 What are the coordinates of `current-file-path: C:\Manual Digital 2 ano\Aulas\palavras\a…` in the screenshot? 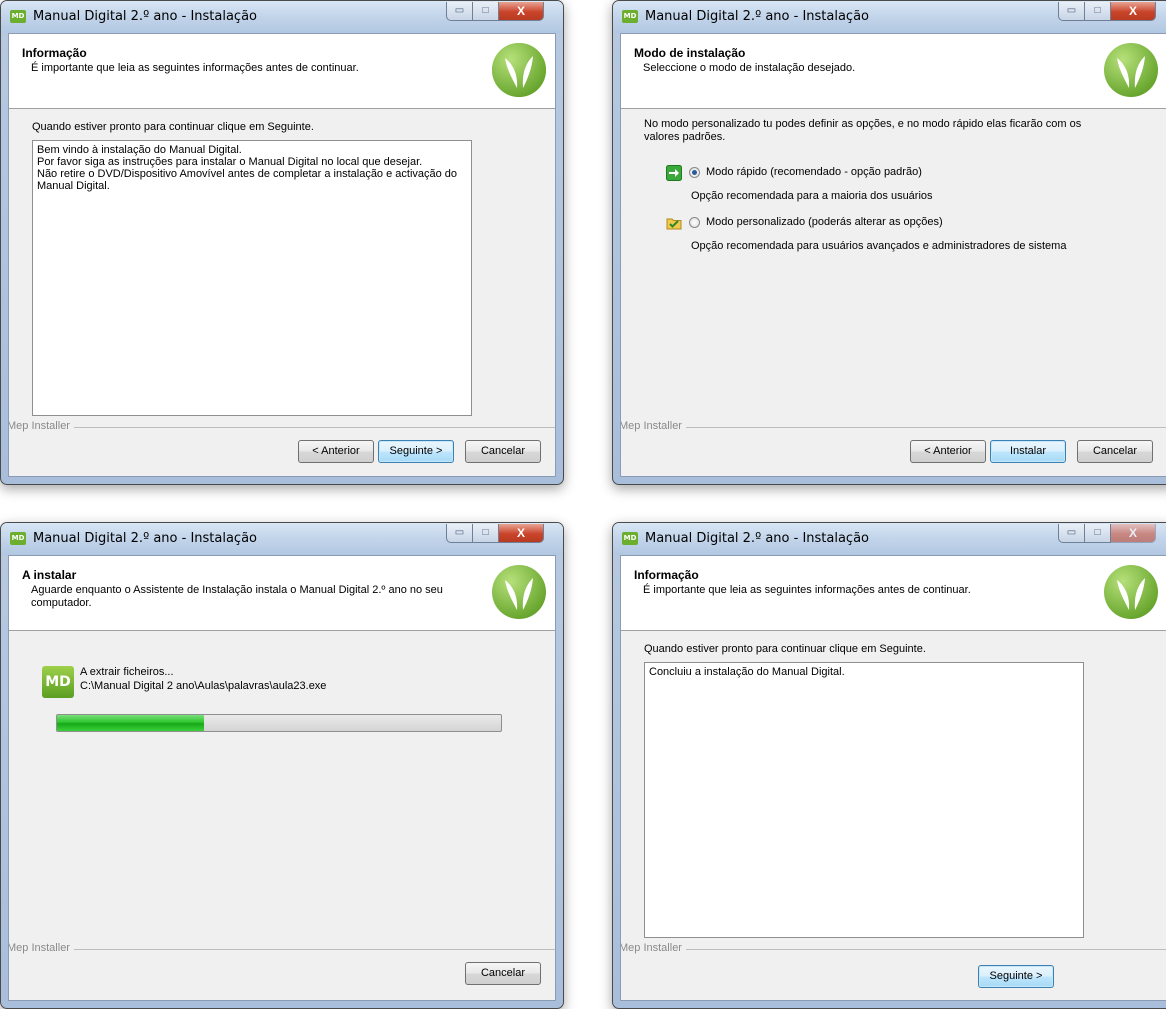 It's located at (203, 686).